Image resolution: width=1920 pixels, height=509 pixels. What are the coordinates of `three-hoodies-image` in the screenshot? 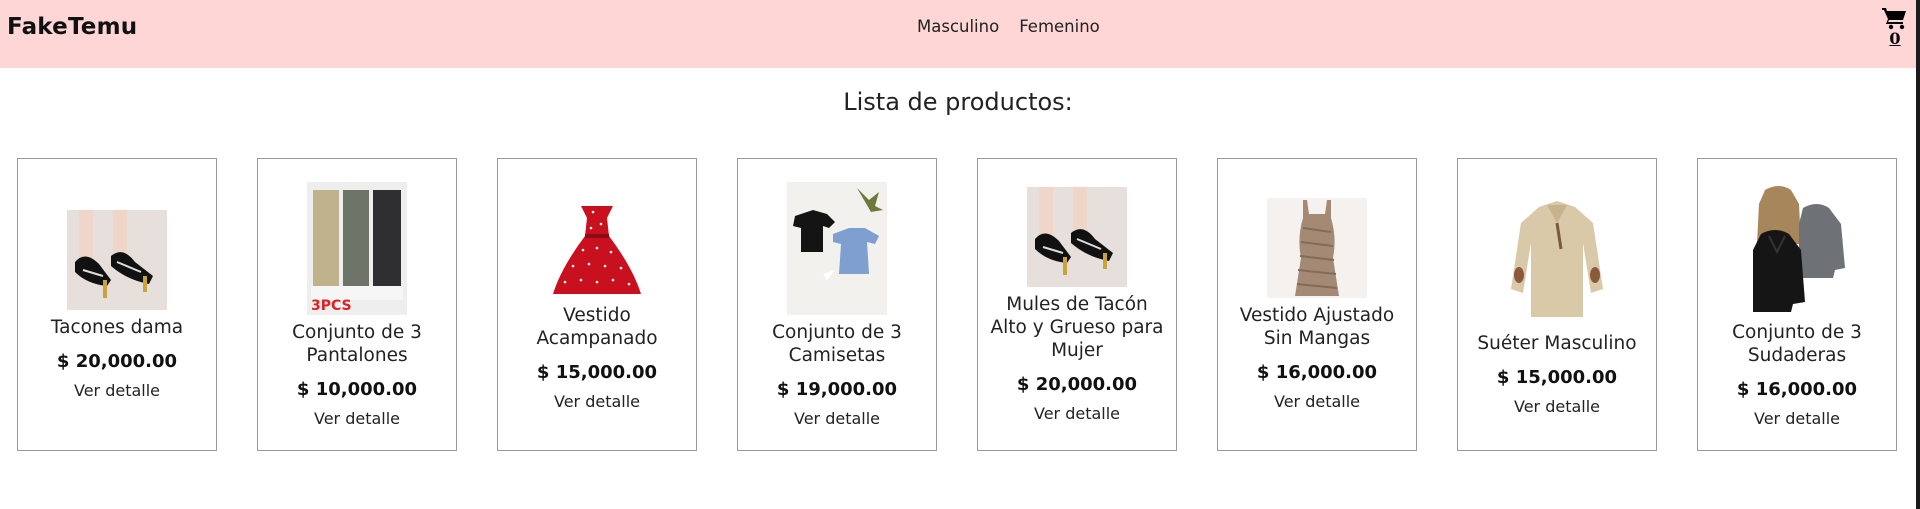 It's located at (1797, 248).